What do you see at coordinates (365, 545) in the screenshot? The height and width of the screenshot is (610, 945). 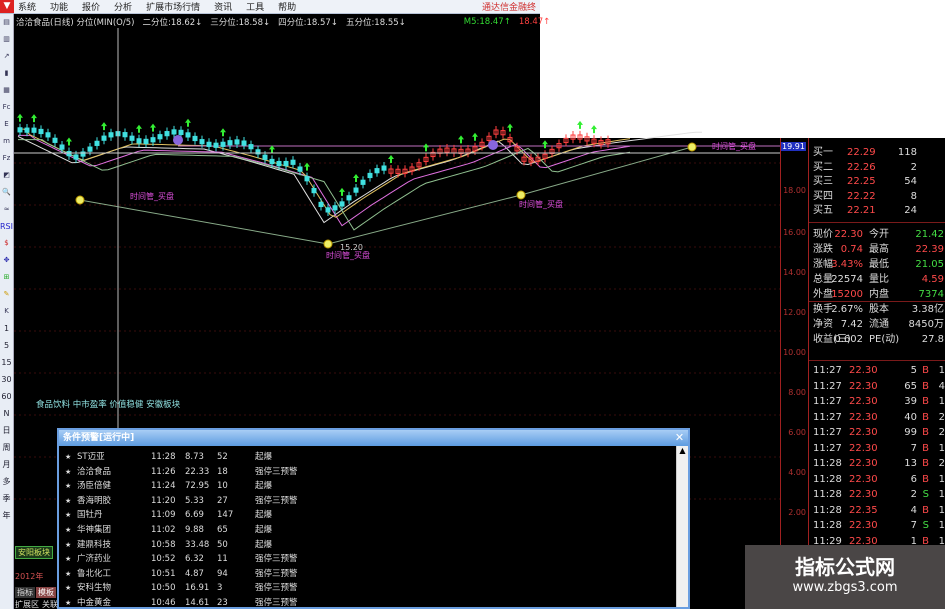 I see `alert-row: ★ 建鼎科技 10:58 33.48 50 起爆` at bounding box center [365, 545].